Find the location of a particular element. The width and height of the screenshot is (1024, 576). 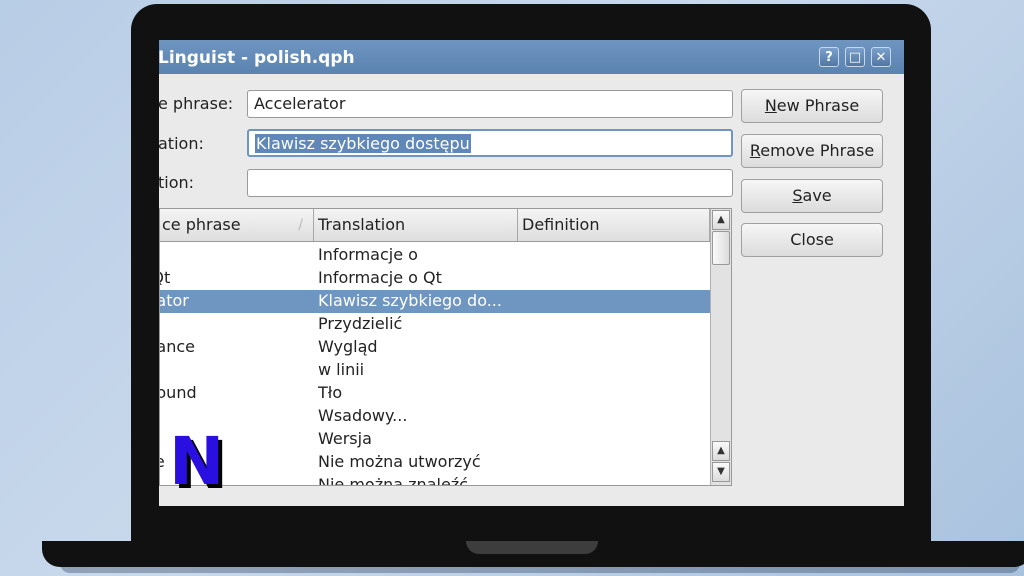

remove-phrase-button: Remove Phrase is located at coordinates (812, 151).